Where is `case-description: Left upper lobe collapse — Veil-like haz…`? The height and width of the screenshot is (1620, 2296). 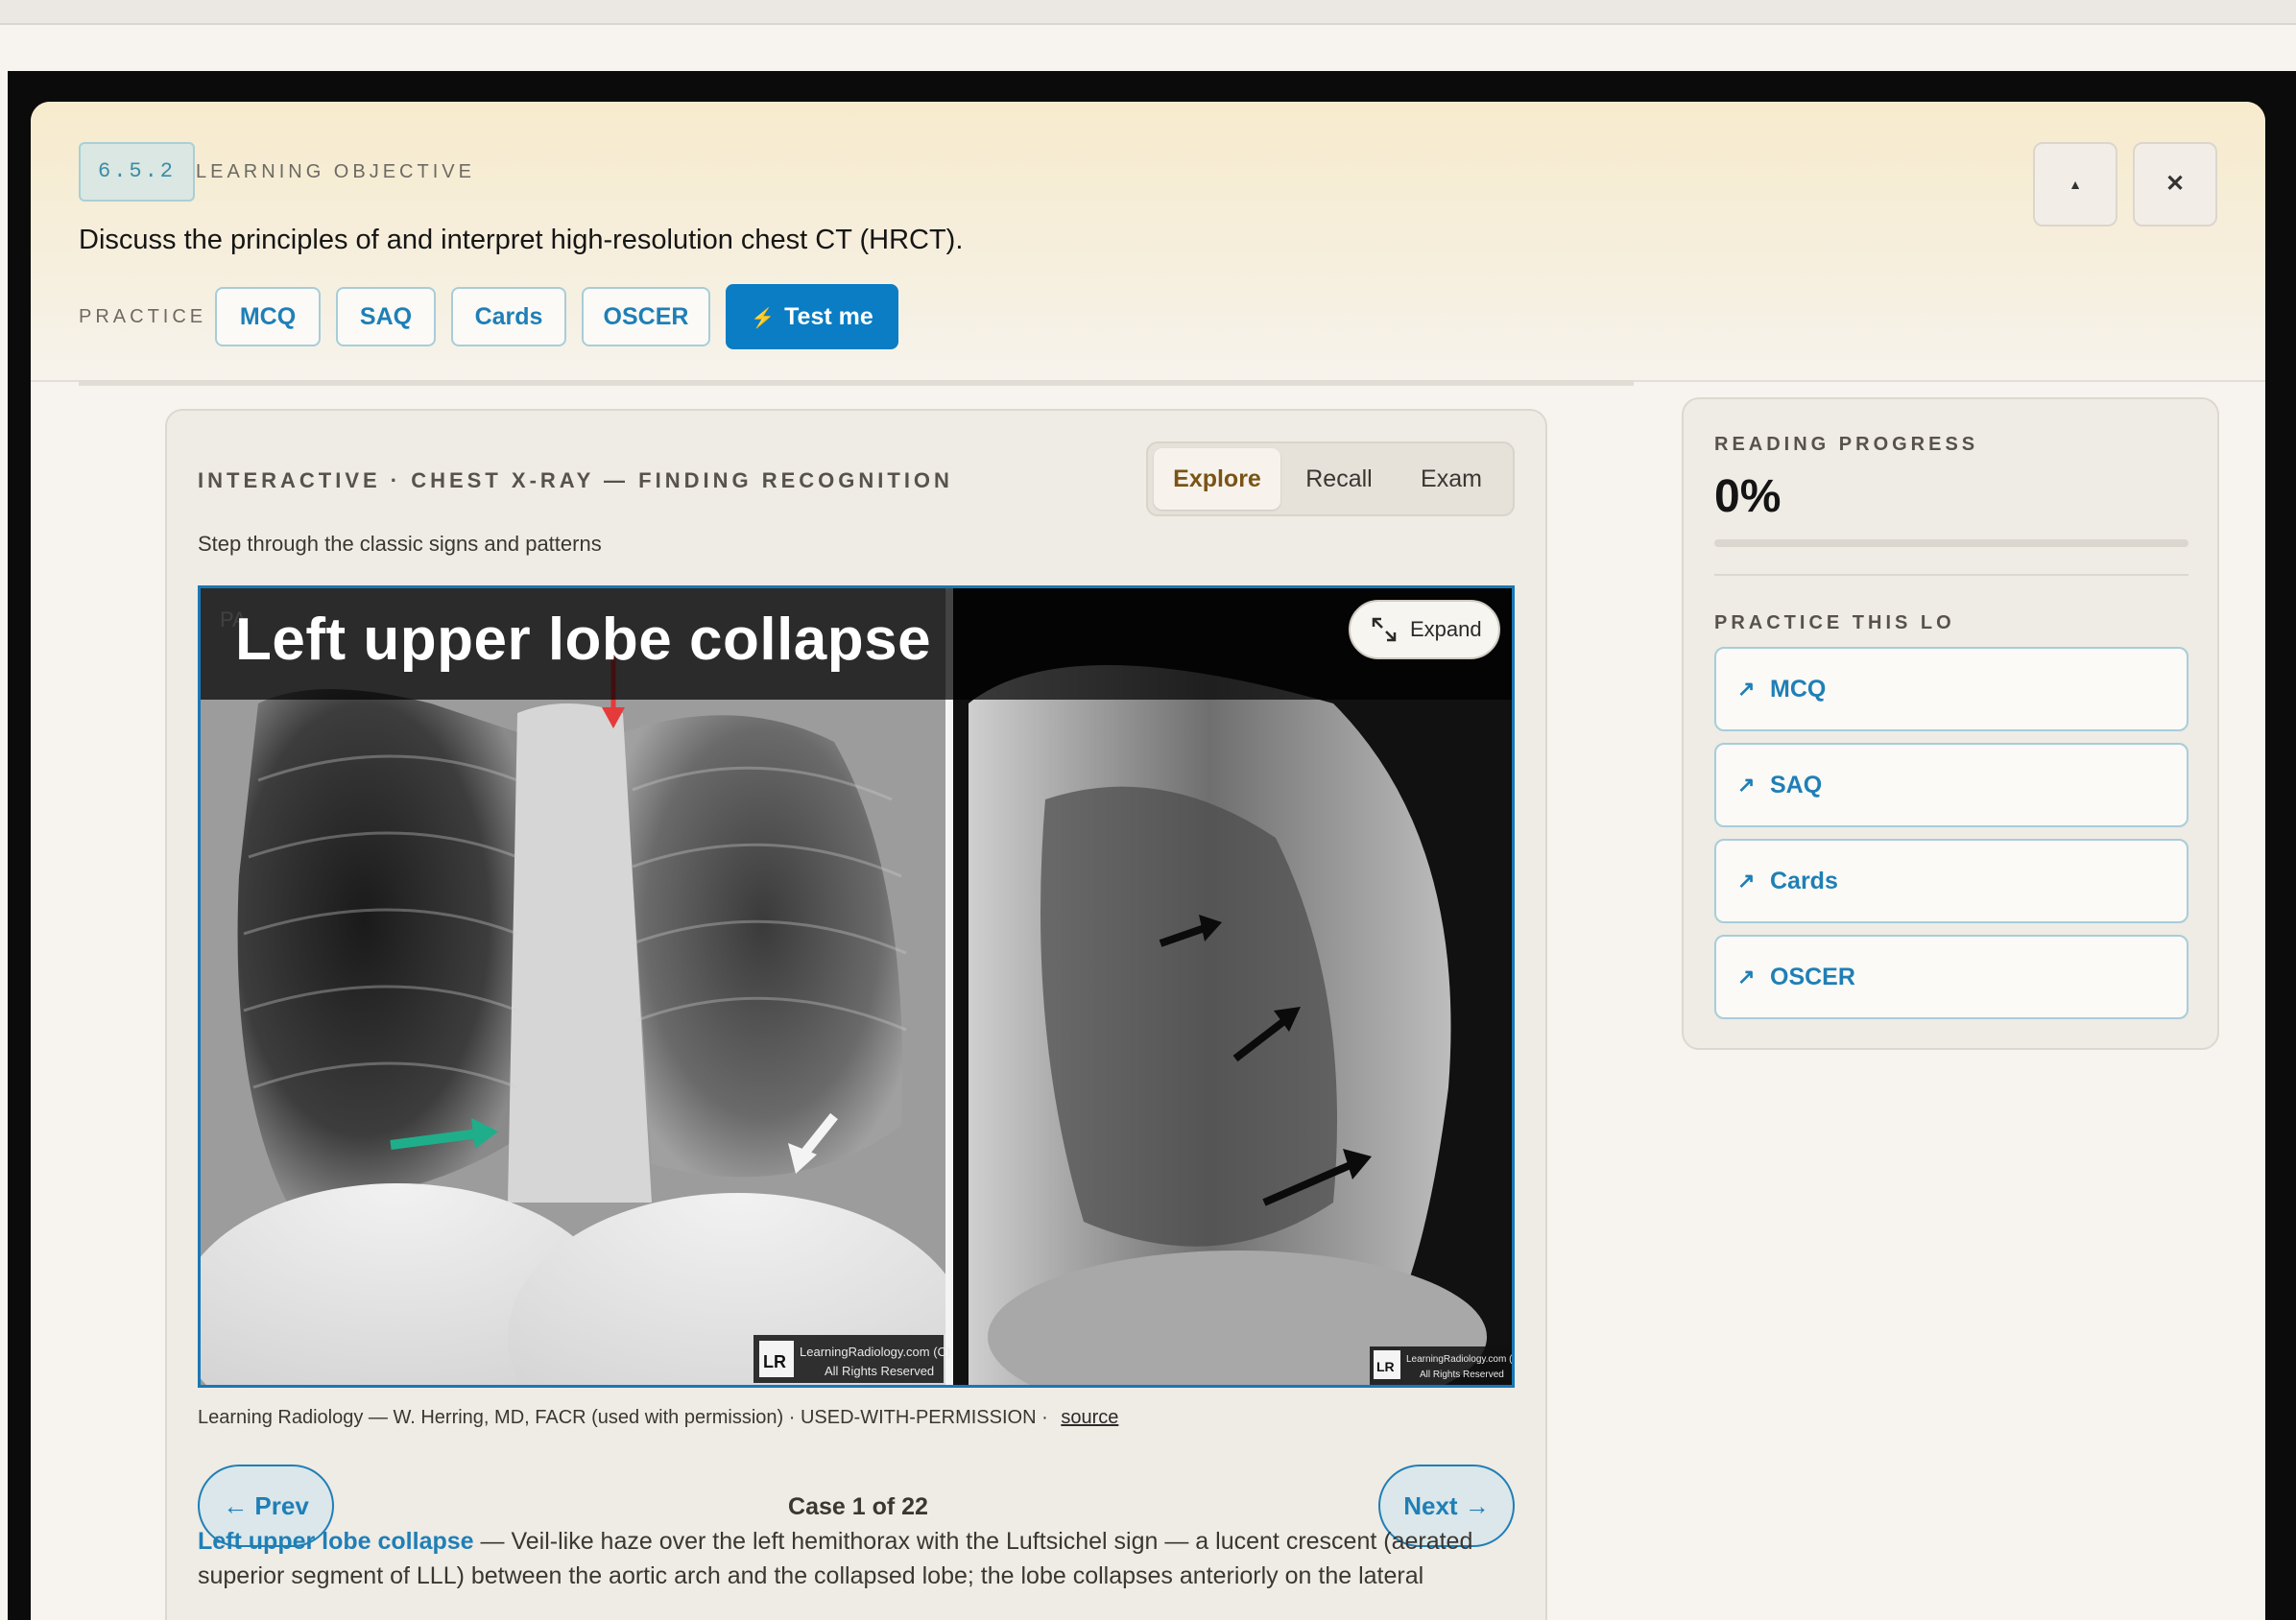 case-description: Left upper lobe collapse — Veil-like haz… is located at coordinates (860, 1558).